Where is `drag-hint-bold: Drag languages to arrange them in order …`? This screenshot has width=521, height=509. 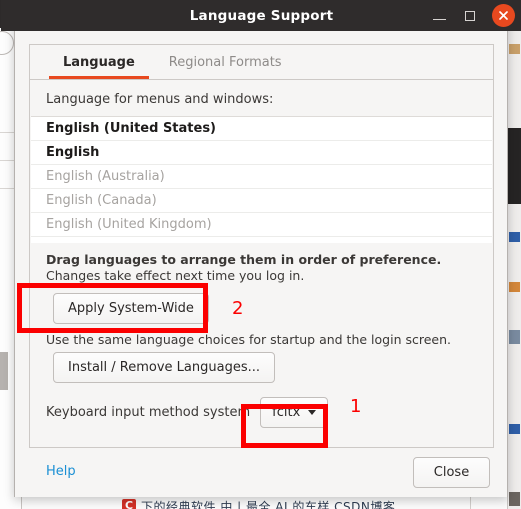 drag-hint-bold: Drag languages to arrange them in order … is located at coordinates (244, 259).